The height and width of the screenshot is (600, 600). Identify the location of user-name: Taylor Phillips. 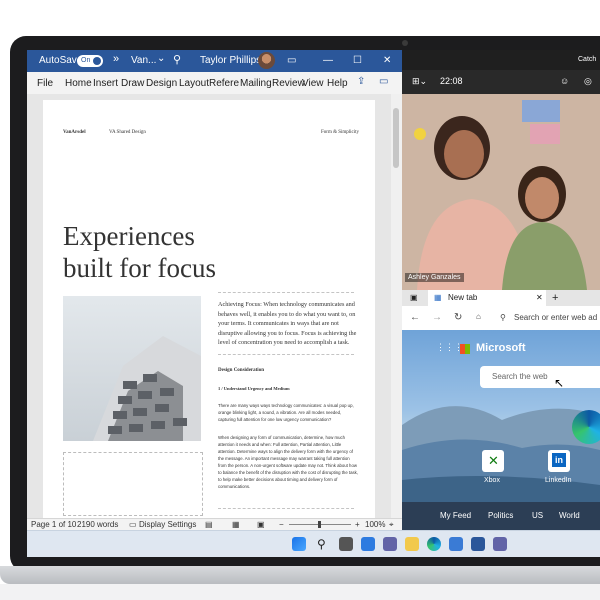
(230, 60).